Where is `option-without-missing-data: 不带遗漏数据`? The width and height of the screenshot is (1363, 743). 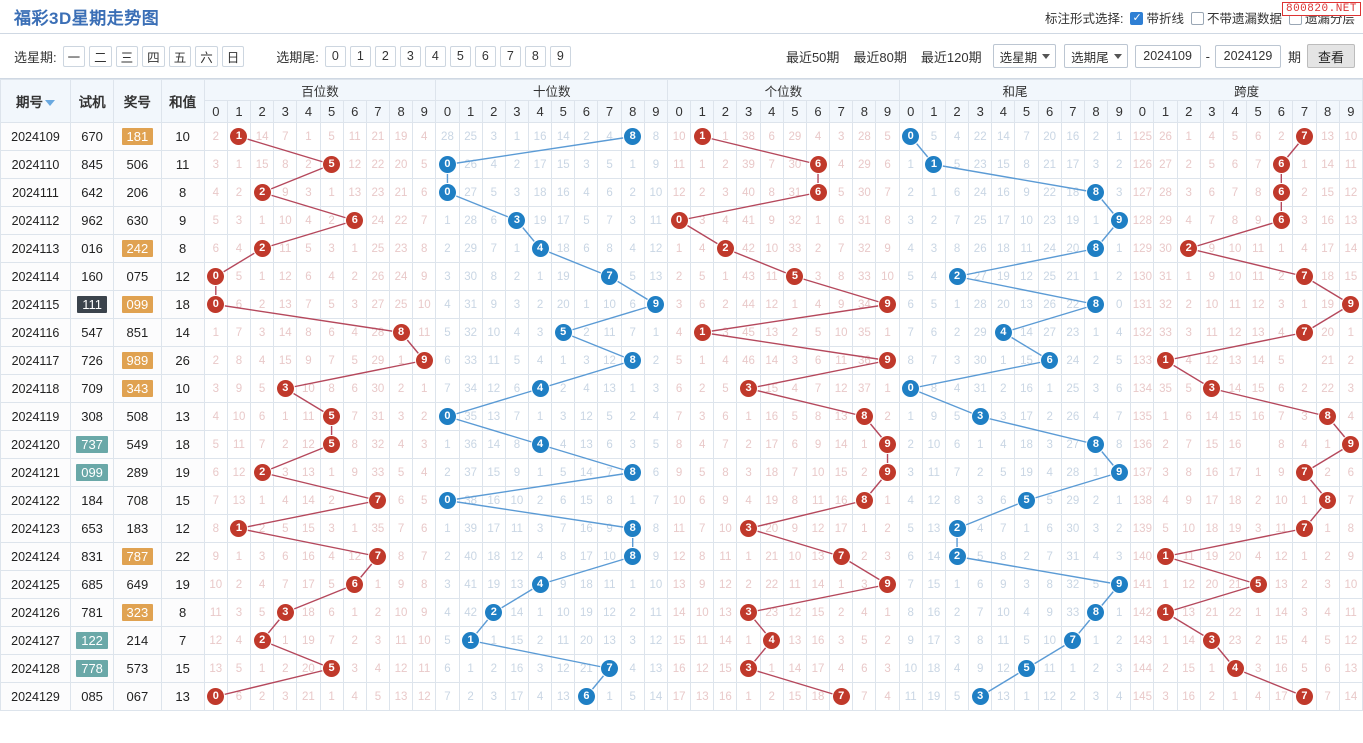 option-without-missing-data: 不带遗漏数据 is located at coordinates (1236, 17).